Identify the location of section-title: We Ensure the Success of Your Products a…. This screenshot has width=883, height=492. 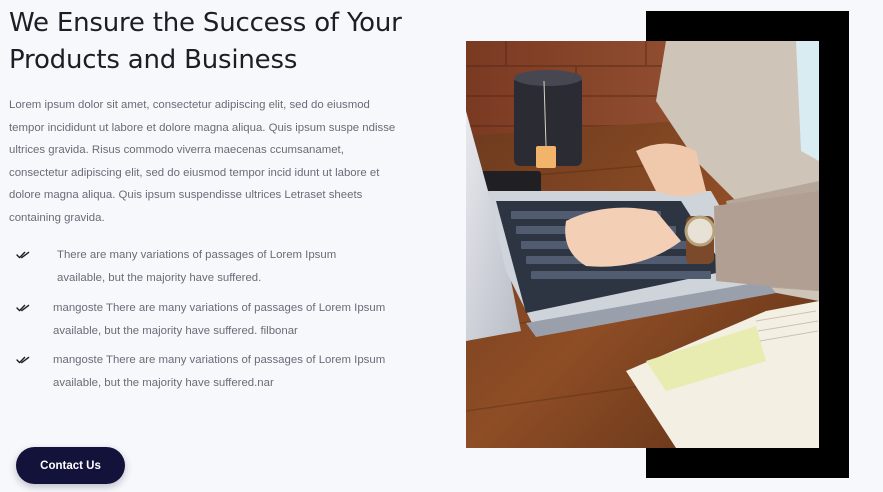
(205, 41).